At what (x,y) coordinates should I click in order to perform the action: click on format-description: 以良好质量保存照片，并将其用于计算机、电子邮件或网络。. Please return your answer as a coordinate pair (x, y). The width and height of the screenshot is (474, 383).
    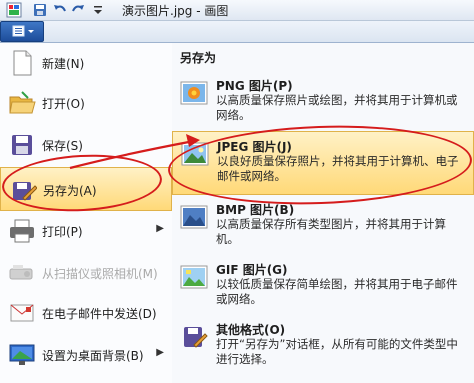
    Looking at the image, I should click on (338, 168).